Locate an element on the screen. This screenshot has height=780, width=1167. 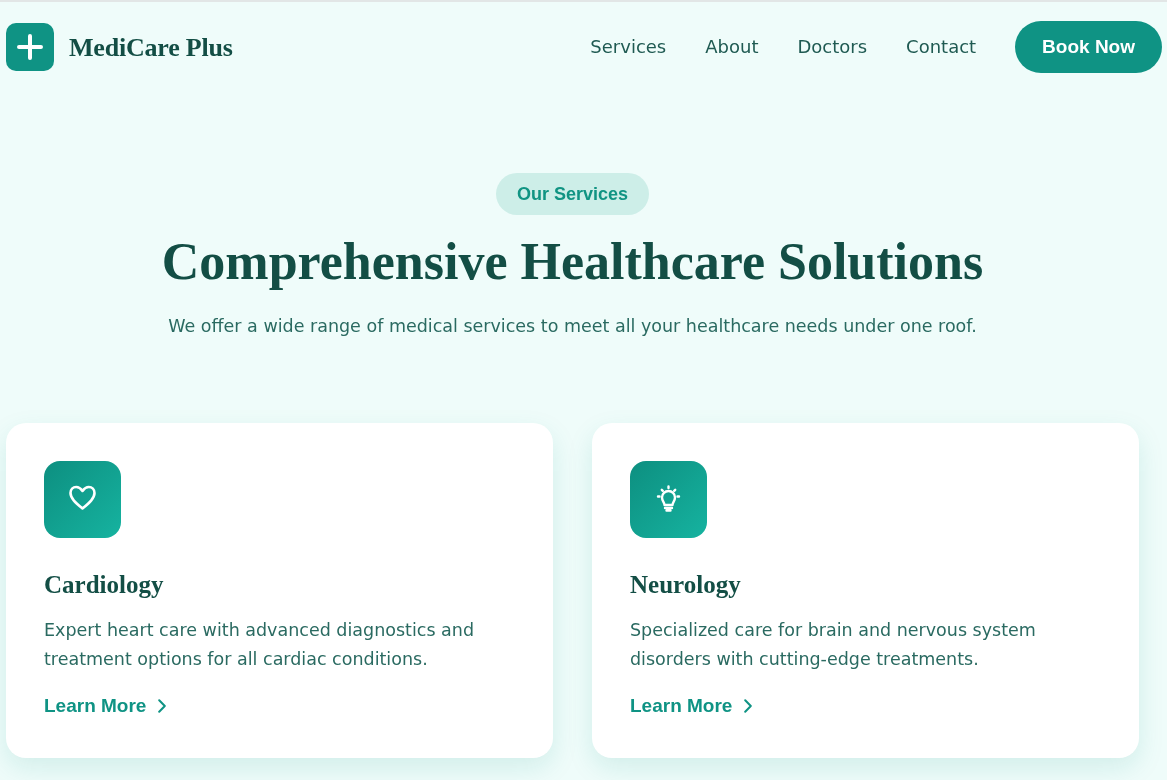
card-title: Neurology is located at coordinates (685, 584).